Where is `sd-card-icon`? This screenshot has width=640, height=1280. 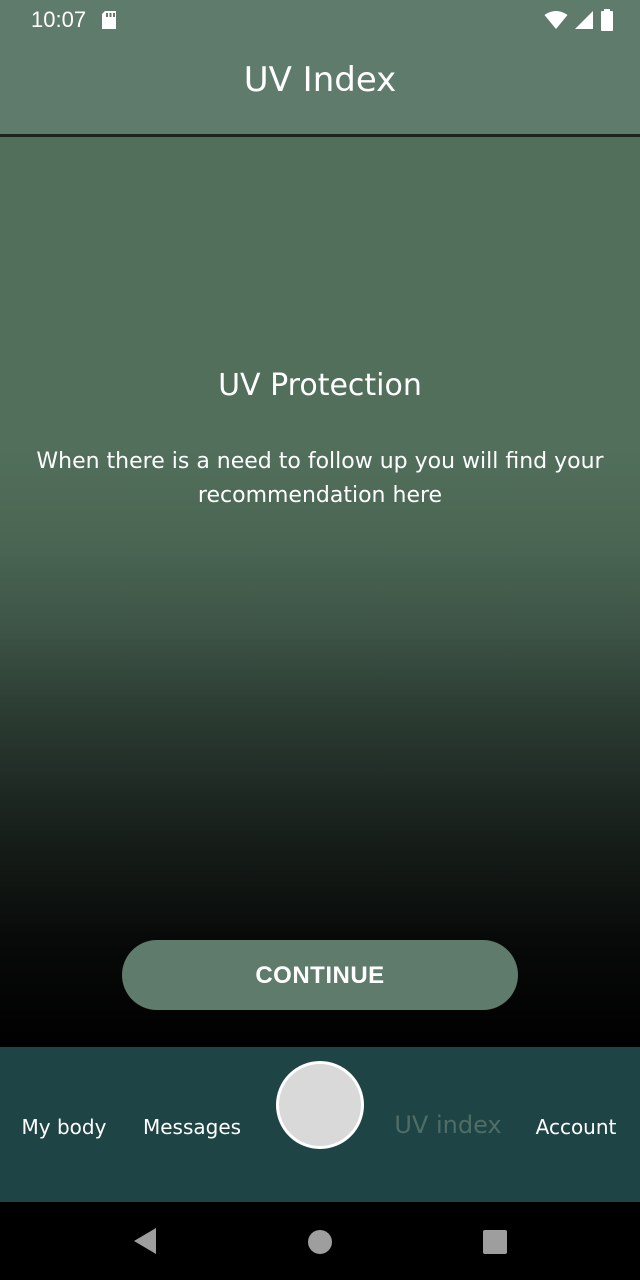
sd-card-icon is located at coordinates (109, 20).